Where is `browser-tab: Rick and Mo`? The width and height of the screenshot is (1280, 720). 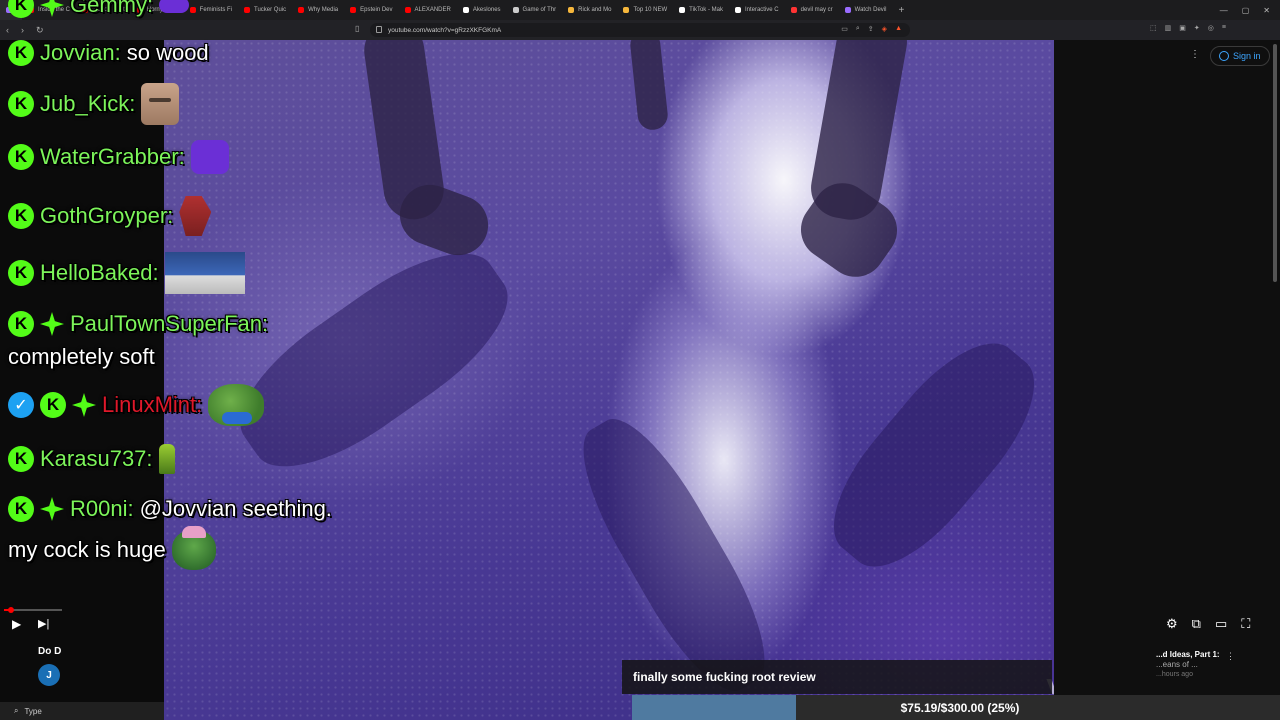 browser-tab: Rick and Mo is located at coordinates (589, 10).